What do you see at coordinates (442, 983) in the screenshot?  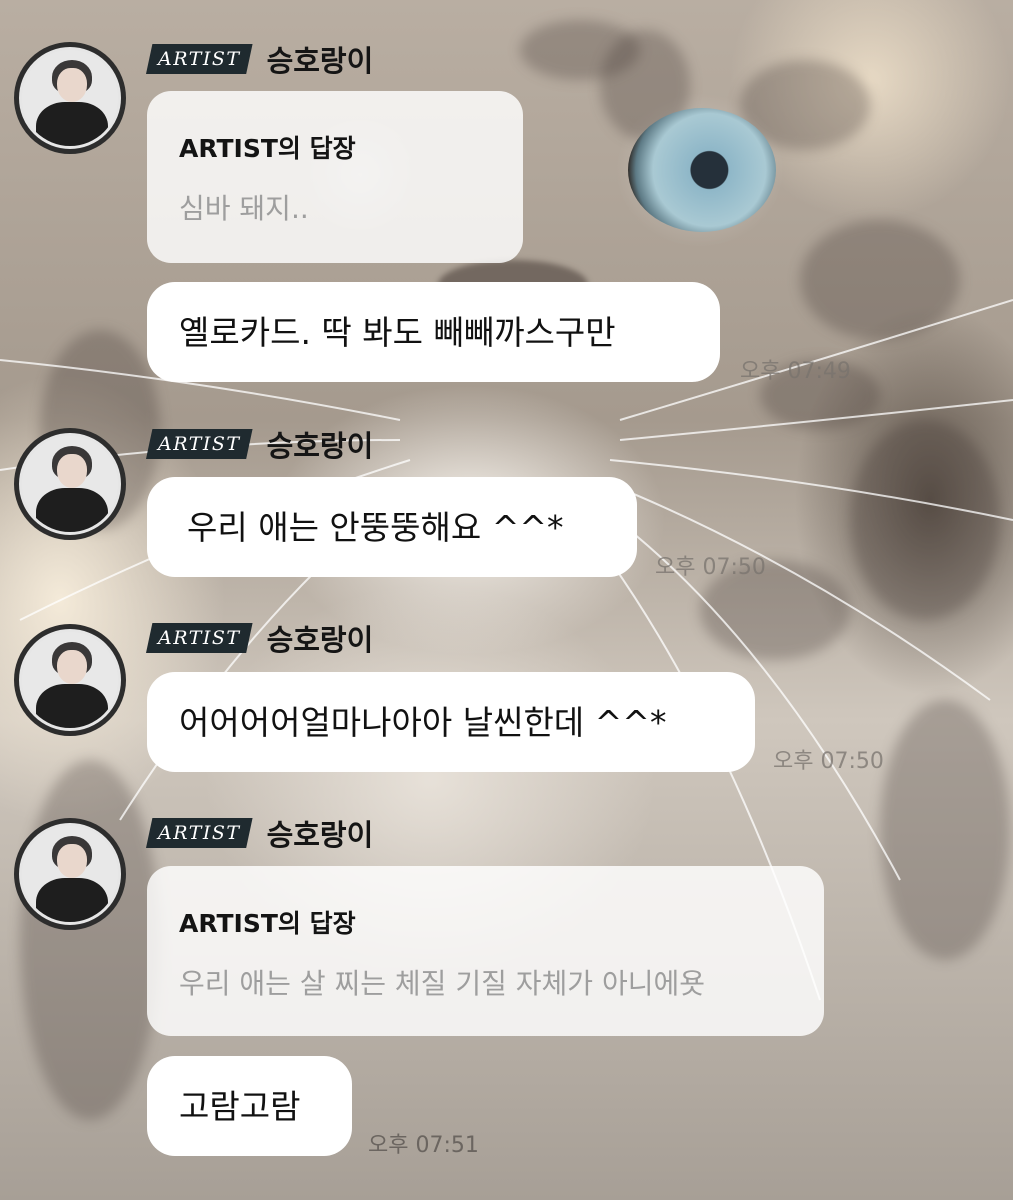 I see `reply-quoted-text: 우리 애는 살 찌는 체질 기질 자체가 아니에욧` at bounding box center [442, 983].